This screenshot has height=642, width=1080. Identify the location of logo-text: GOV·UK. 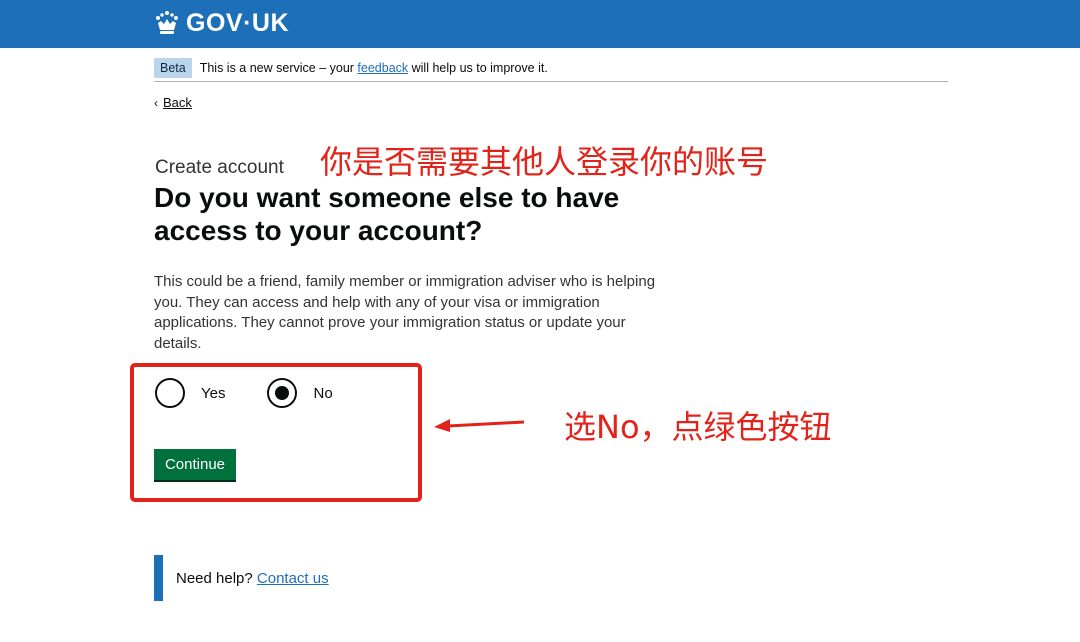
(237, 23).